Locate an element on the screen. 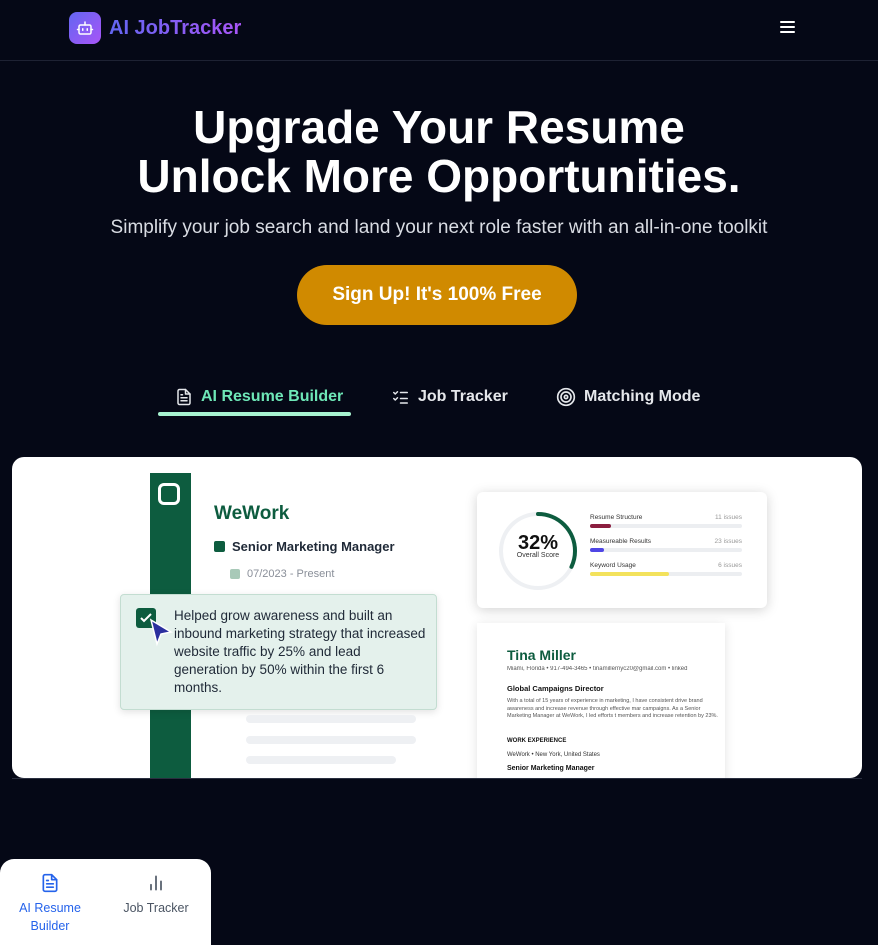 The height and width of the screenshot is (945, 878). resume-company: WeWork • New York, United States is located at coordinates (553, 755).